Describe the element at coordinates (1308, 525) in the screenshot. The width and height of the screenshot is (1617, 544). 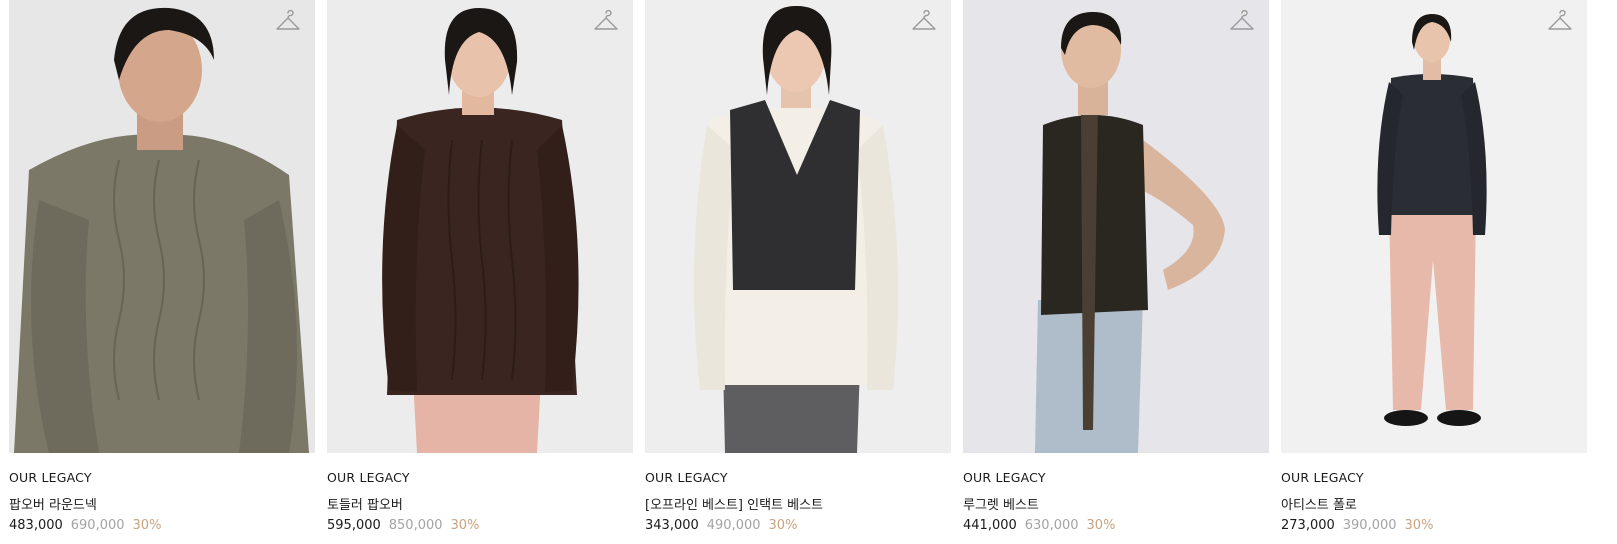
I see `sale-price: 273,000` at that location.